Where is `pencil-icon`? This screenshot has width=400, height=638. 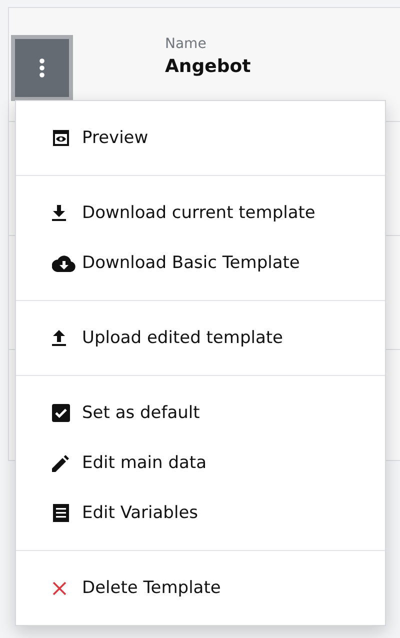 pencil-icon is located at coordinates (60, 463).